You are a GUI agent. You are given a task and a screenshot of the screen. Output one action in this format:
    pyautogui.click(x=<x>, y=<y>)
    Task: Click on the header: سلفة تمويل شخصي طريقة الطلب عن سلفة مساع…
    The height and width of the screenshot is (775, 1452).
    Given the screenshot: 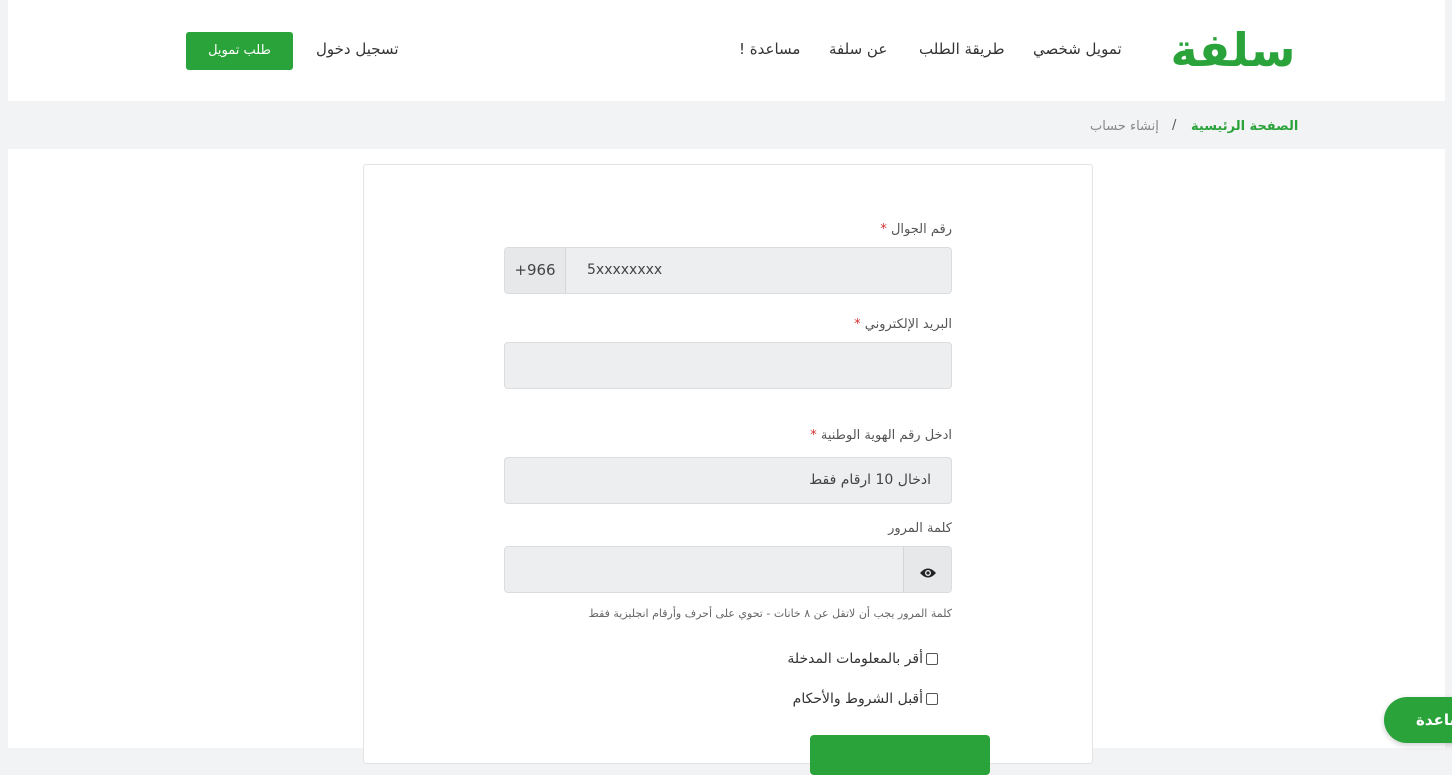 What is the action you would take?
    pyautogui.click(x=726, y=50)
    